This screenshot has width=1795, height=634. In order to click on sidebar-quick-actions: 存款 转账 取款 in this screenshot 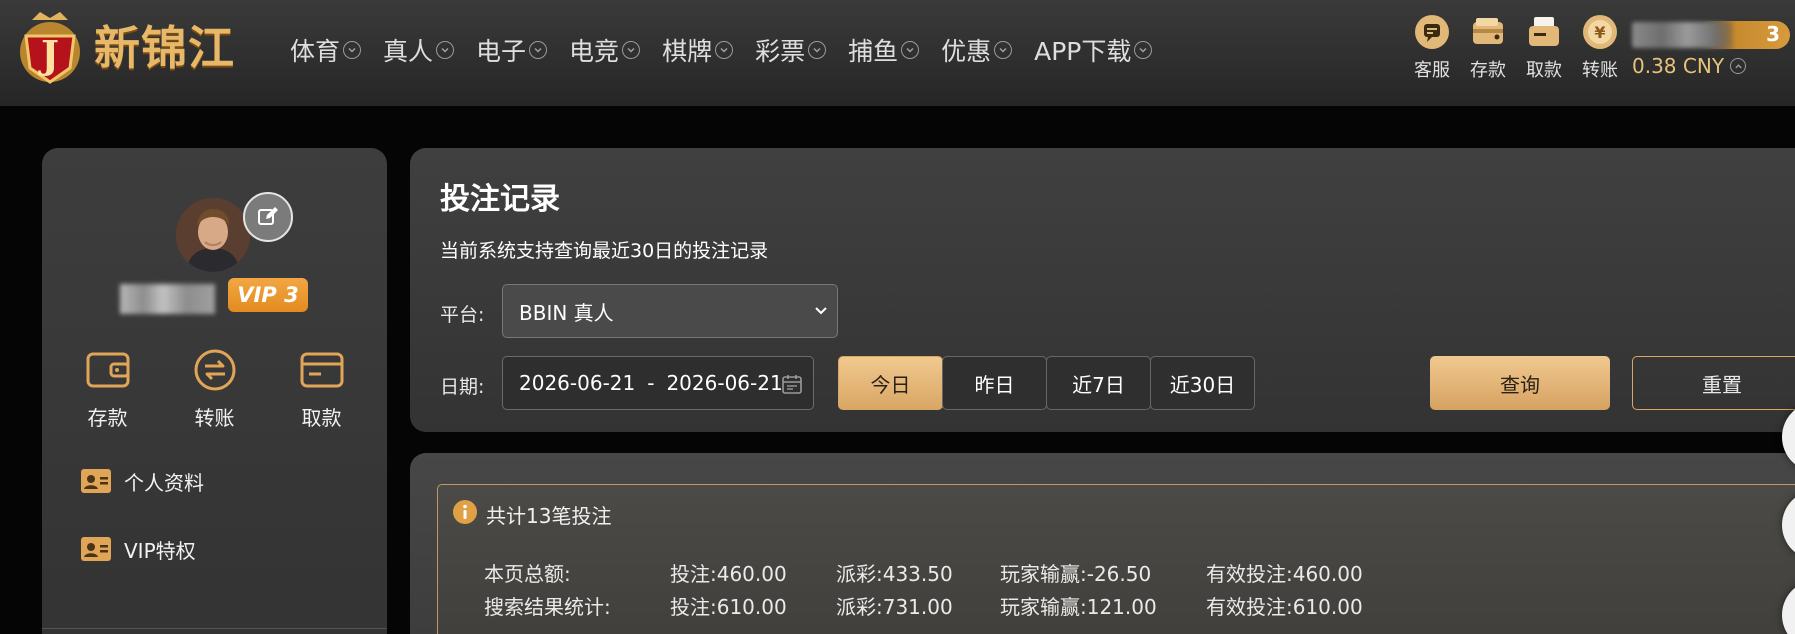, I will do `click(214, 389)`.